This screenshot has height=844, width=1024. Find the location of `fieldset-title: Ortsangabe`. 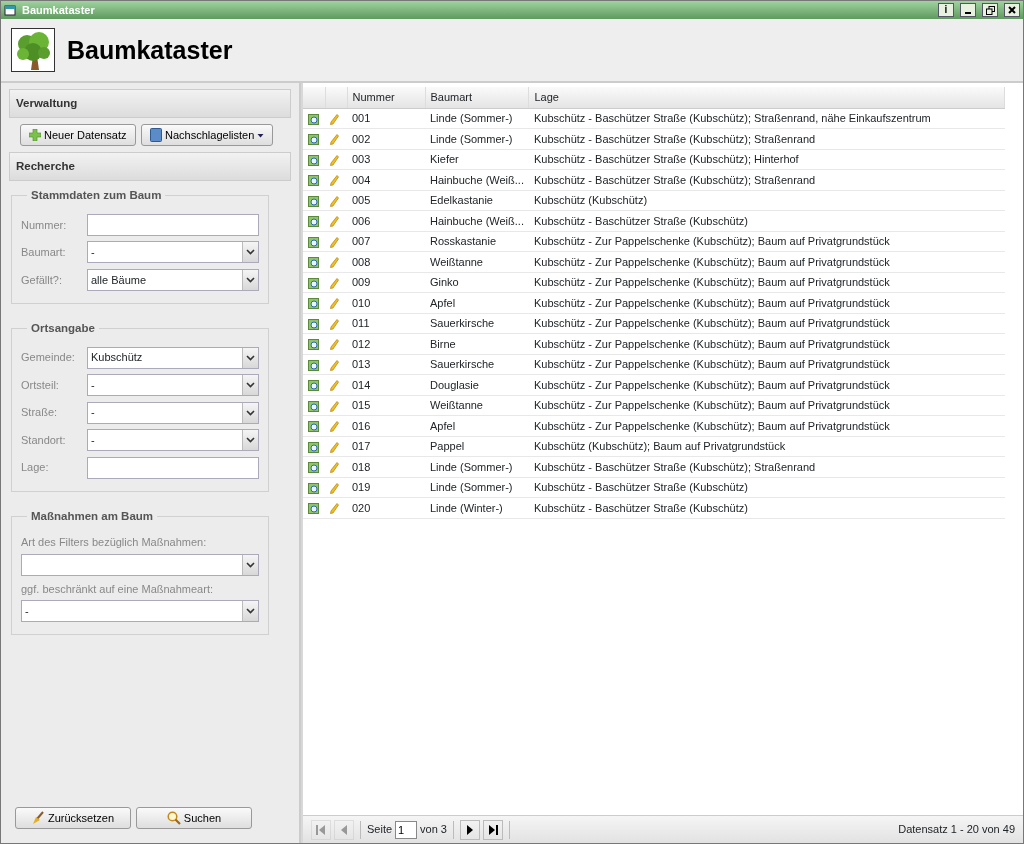

fieldset-title: Ortsangabe is located at coordinates (63, 328).